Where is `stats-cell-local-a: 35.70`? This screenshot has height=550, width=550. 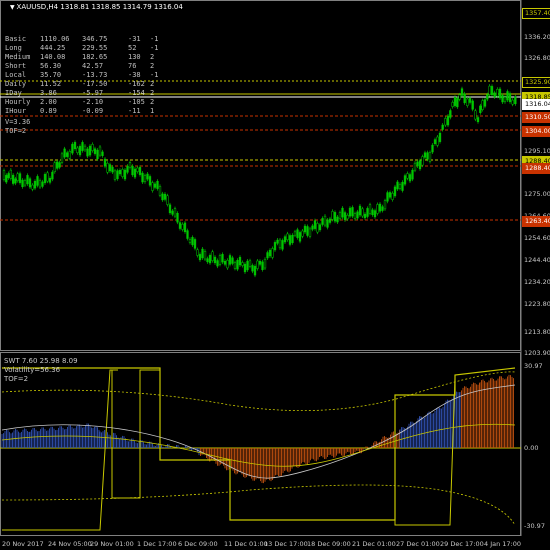
stats-cell-local-a: 35.70 is located at coordinates (51, 75).